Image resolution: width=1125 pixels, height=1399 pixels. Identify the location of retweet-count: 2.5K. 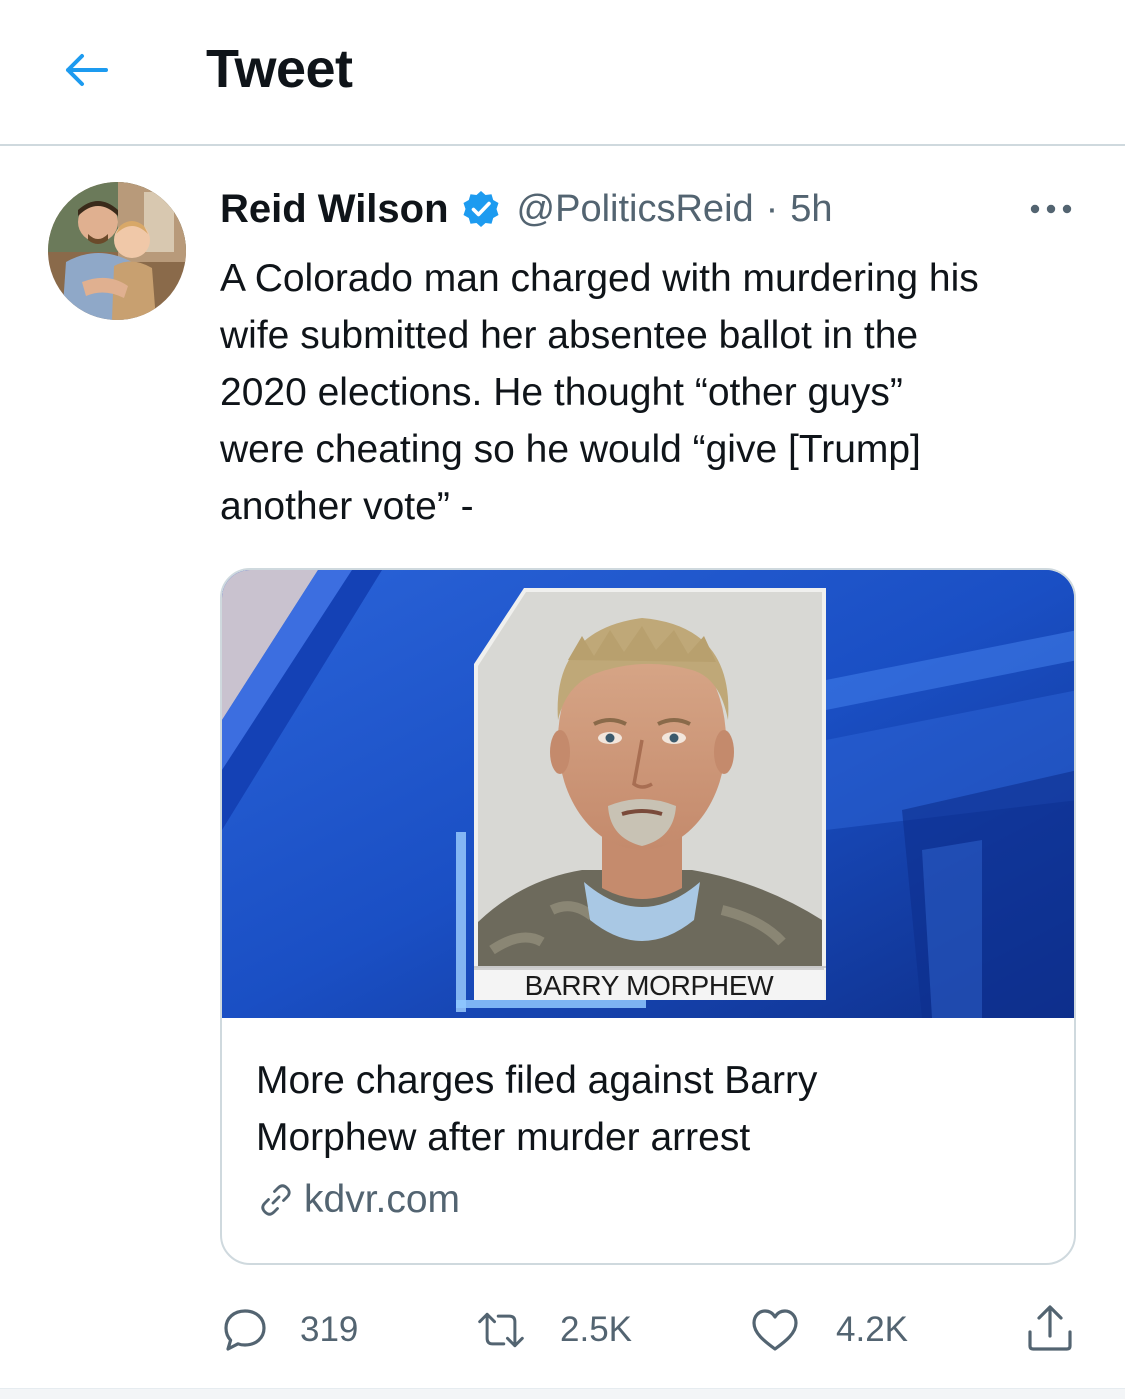
(596, 1329).